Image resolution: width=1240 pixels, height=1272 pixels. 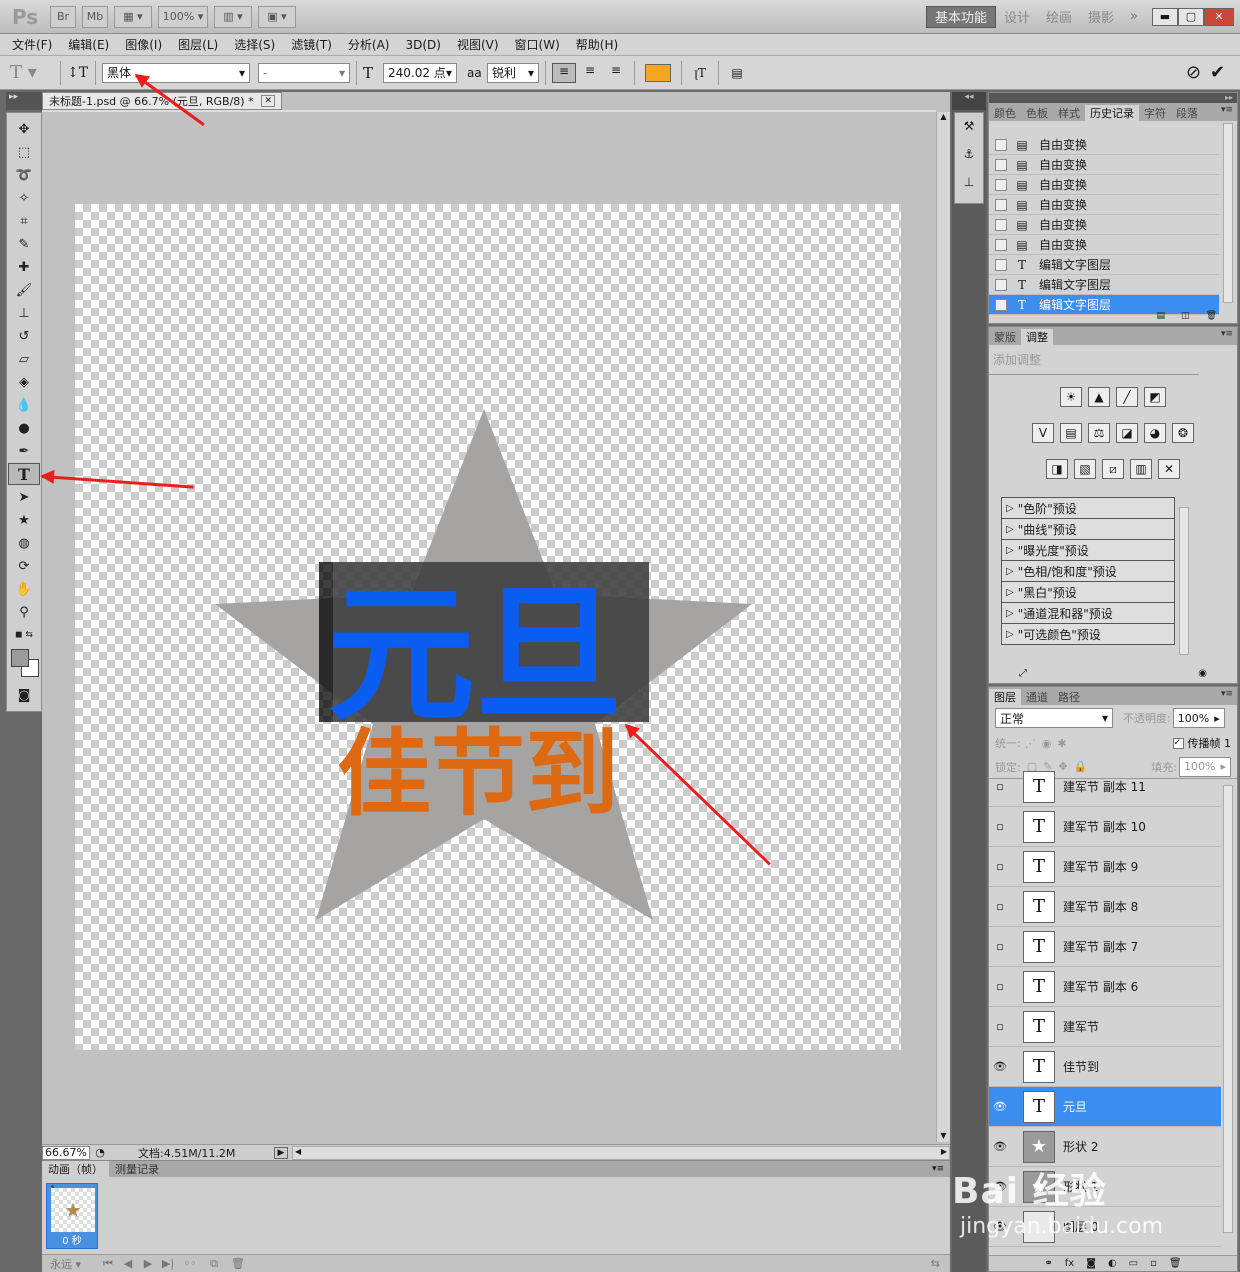 I want to click on workspace-photography: 摄影, so click(x=1101, y=17).